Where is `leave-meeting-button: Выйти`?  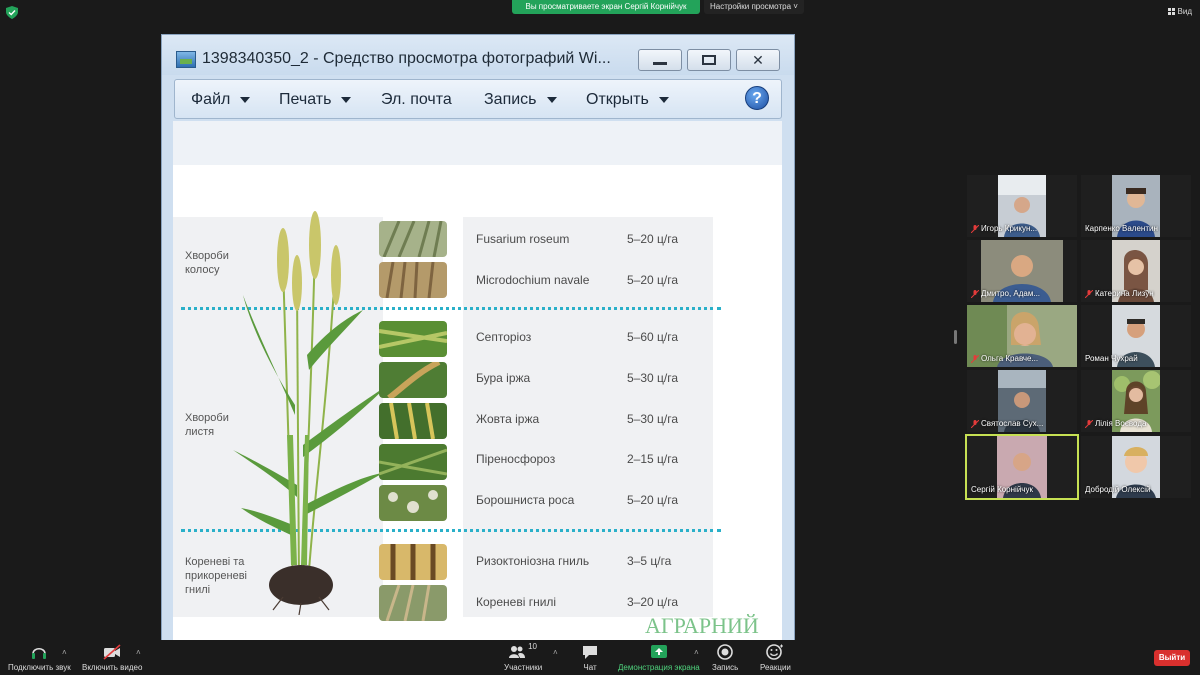
leave-meeting-button: Выйти is located at coordinates (1172, 658).